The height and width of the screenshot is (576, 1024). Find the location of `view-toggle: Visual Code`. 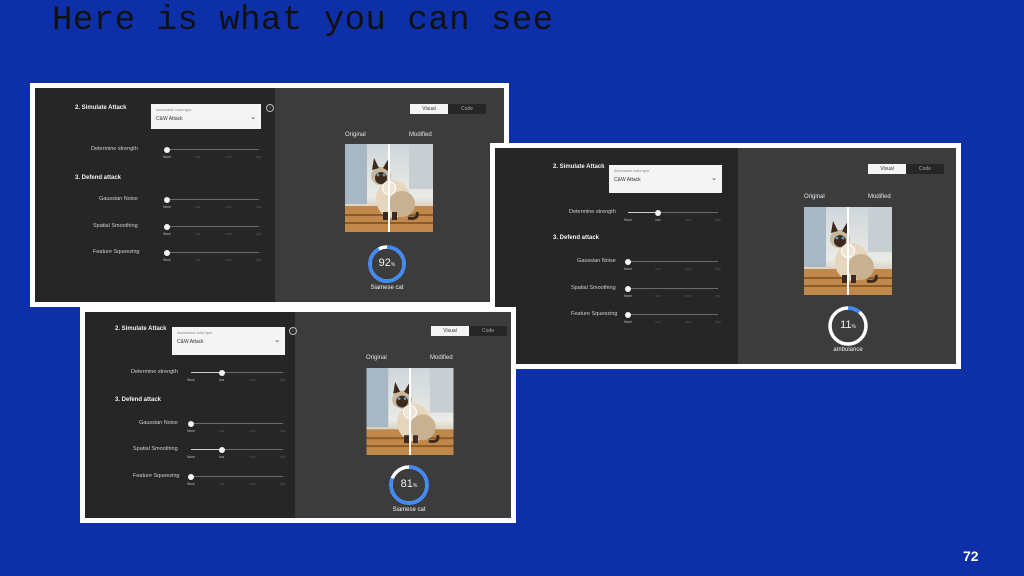

view-toggle: Visual Code is located at coordinates (448, 109).